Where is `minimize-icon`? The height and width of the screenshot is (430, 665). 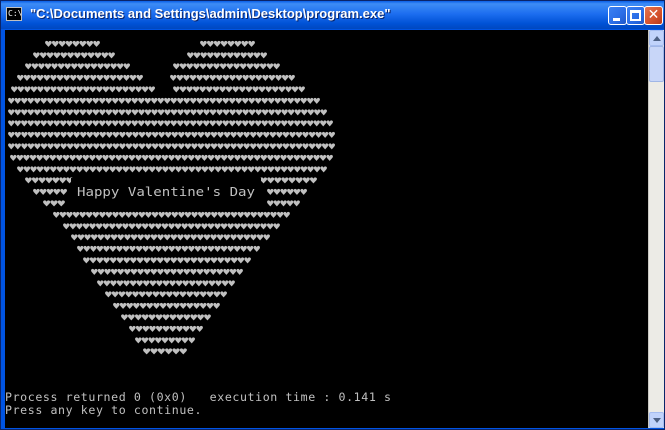 minimize-icon is located at coordinates (616, 19).